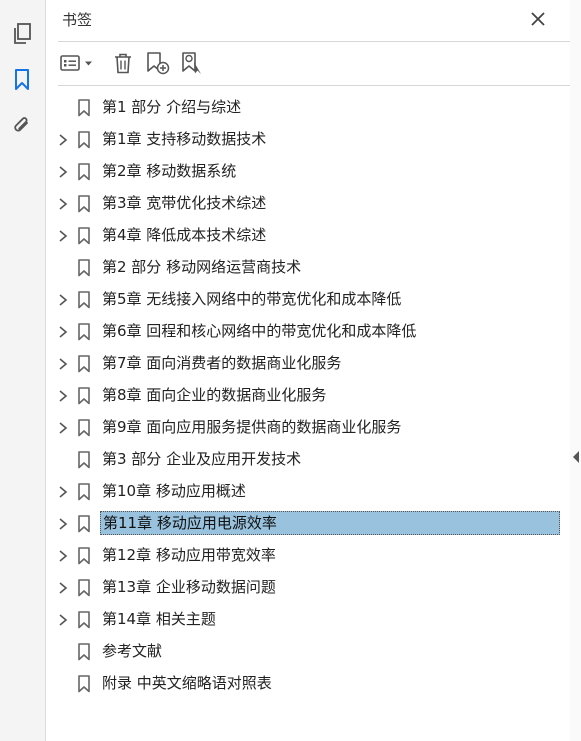 The image size is (581, 741). I want to click on bookmark-label: 第2 部分 移动网络运营商技术, so click(202, 267).